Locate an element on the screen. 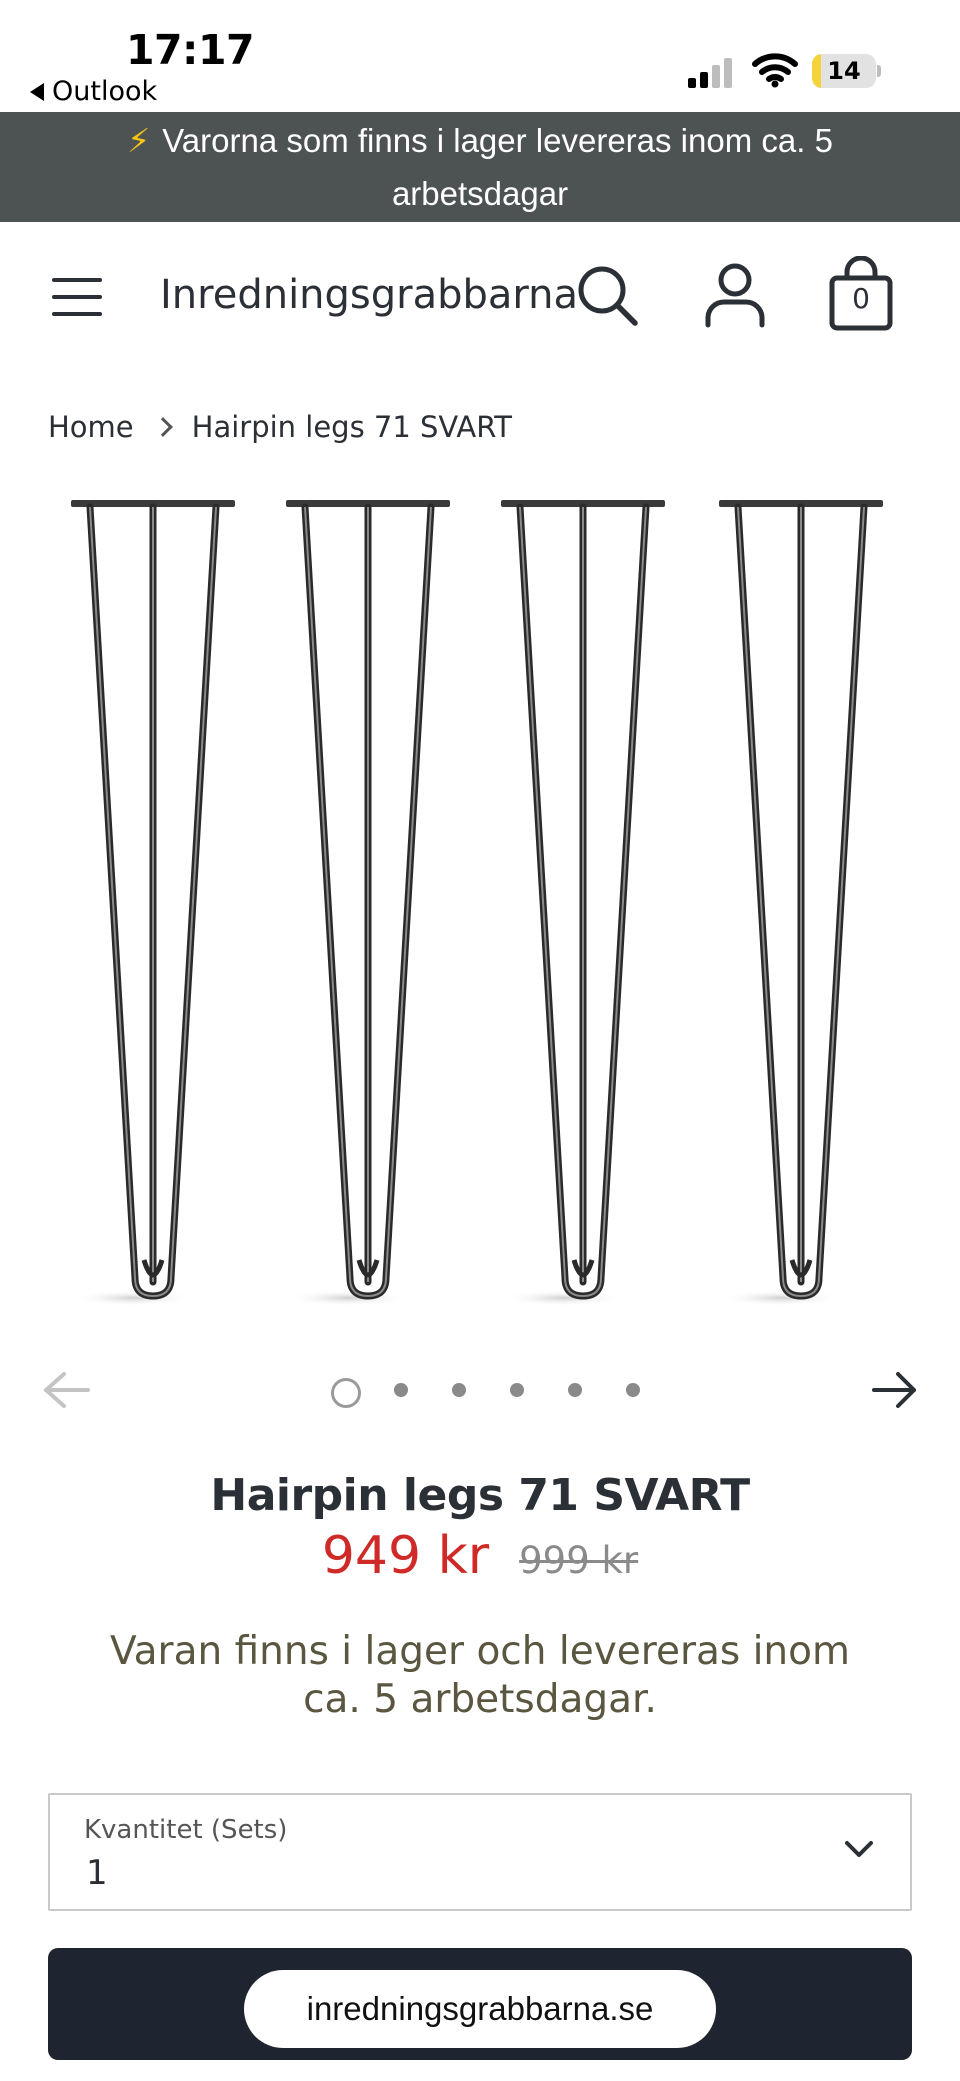 This screenshot has height=2081, width=960. back-to-app-link: Outlook is located at coordinates (93, 91).